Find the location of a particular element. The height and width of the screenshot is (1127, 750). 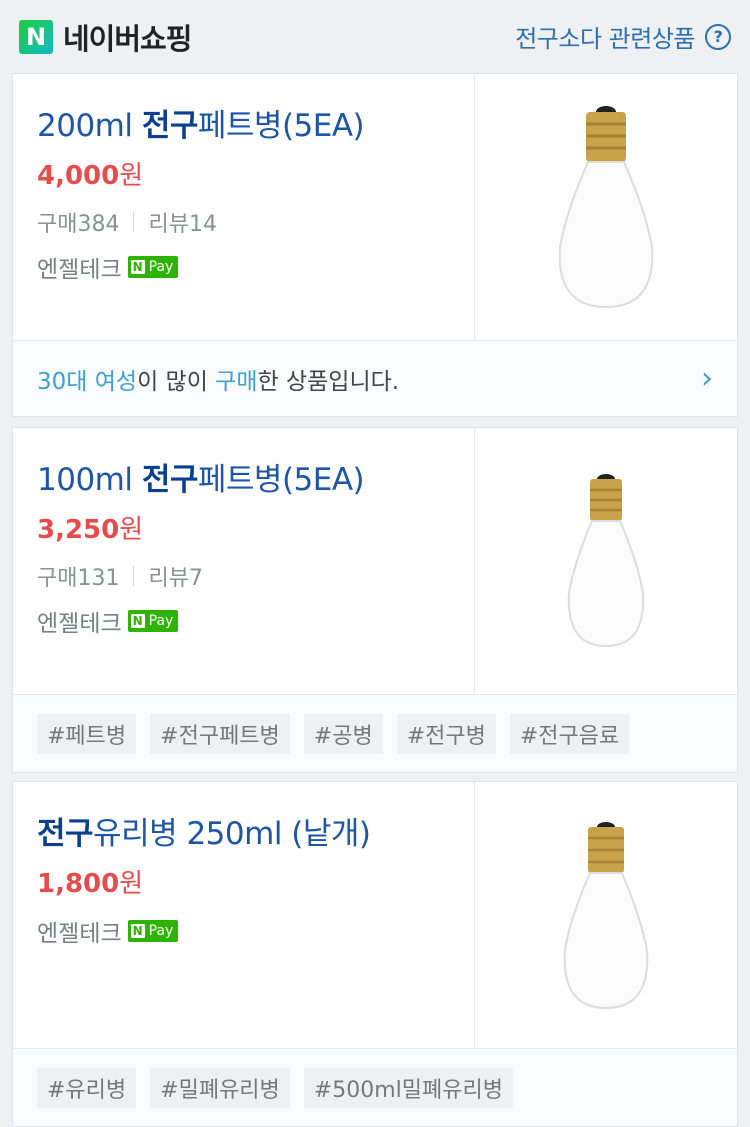

tag-chip: #전구음료 is located at coordinates (569, 733).